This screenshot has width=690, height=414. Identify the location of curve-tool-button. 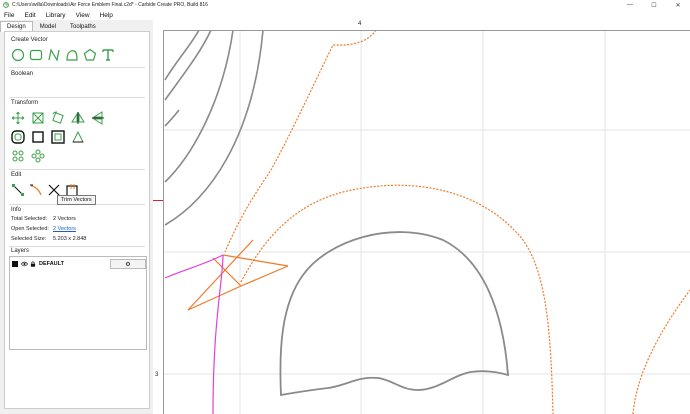
(72, 55).